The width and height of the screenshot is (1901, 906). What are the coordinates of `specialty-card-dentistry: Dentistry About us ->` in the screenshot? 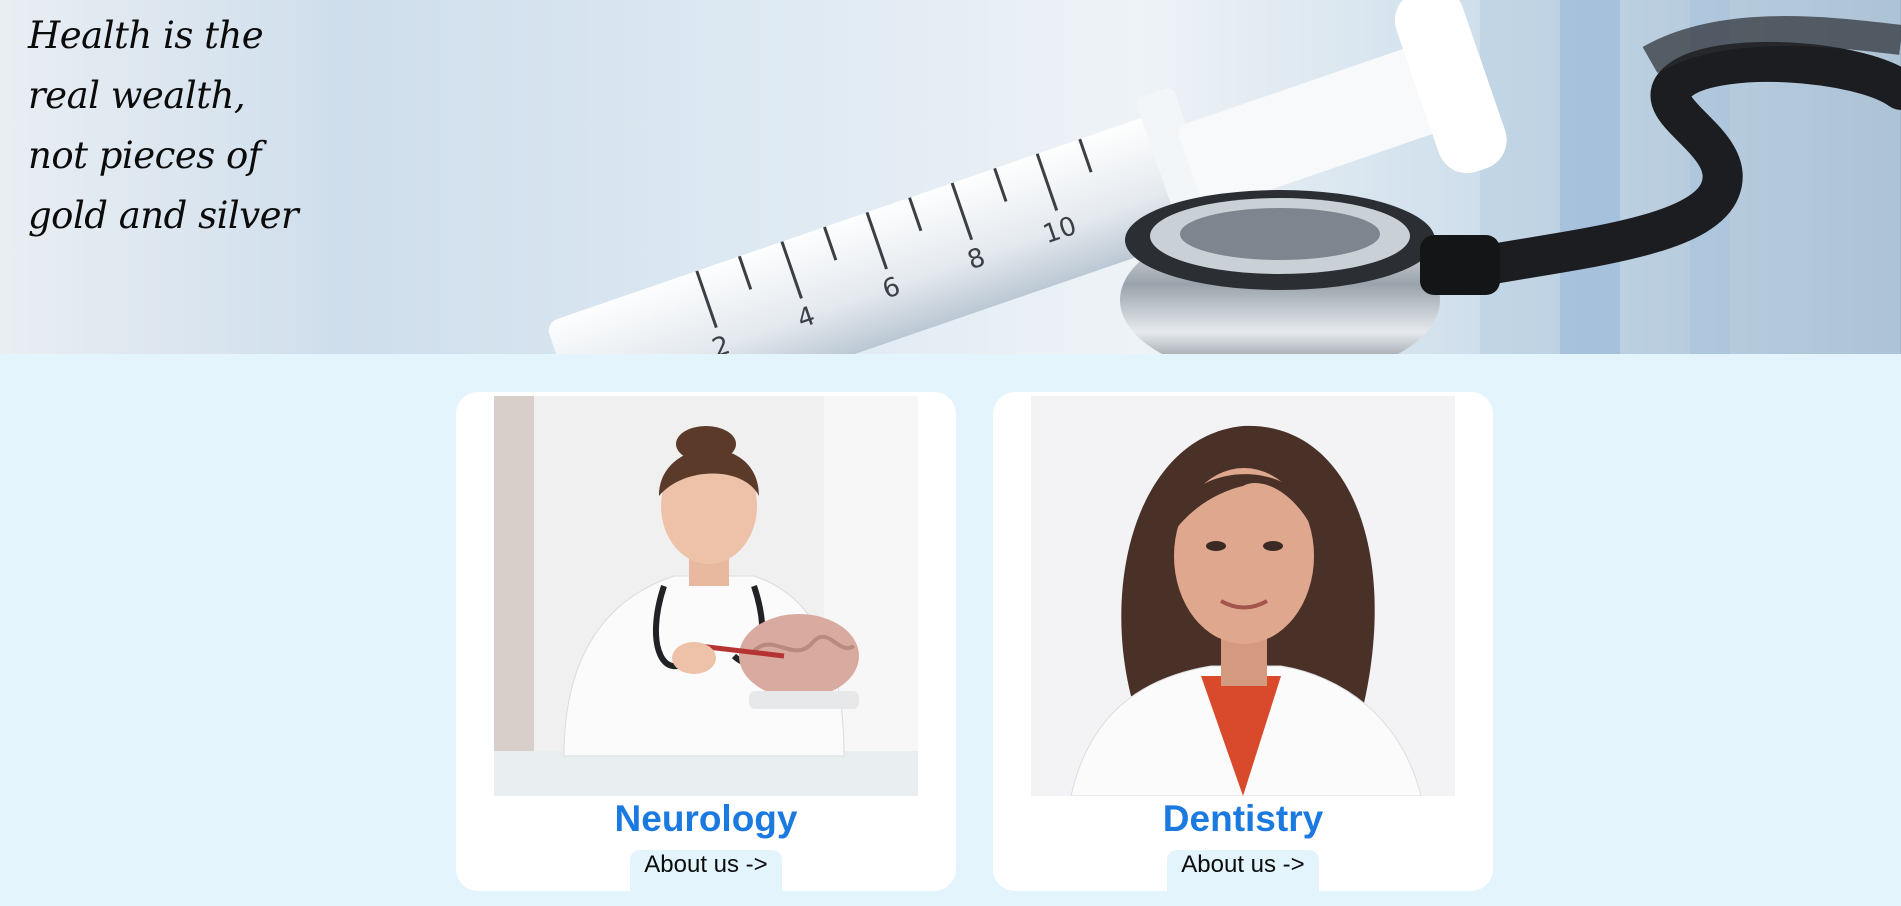 It's located at (1243, 641).